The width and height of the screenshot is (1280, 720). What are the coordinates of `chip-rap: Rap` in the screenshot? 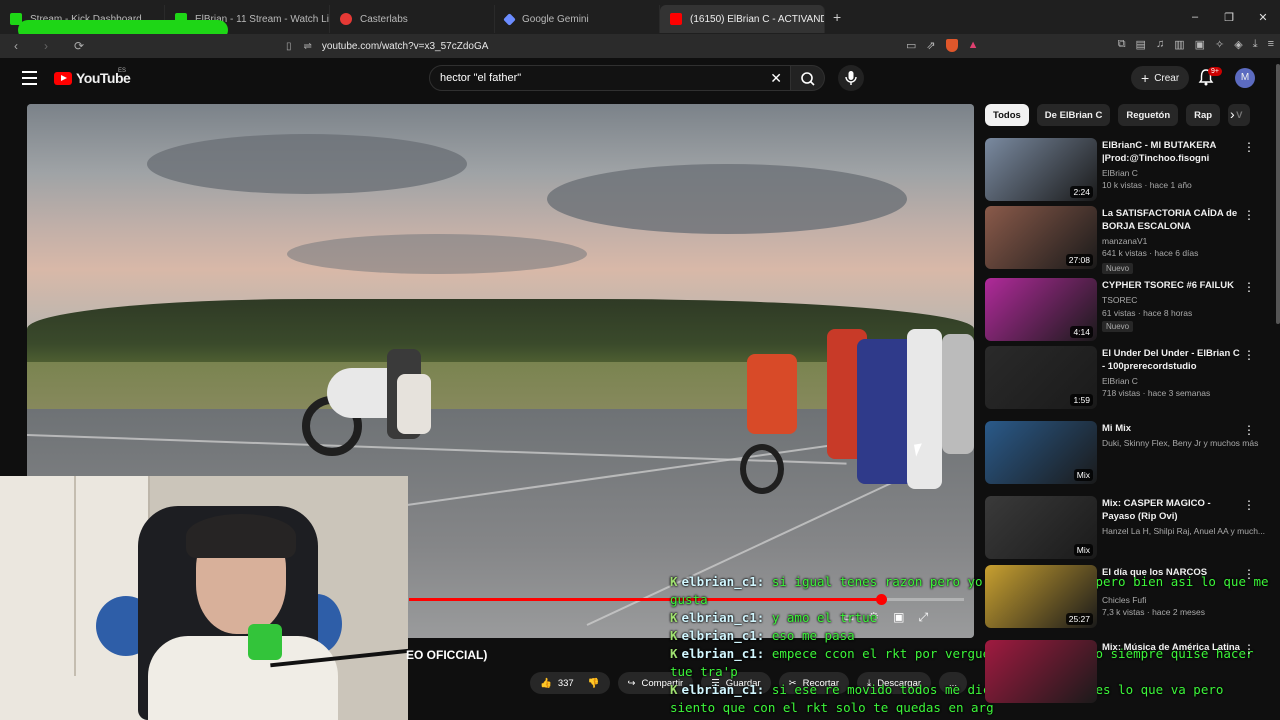 It's located at (1203, 115).